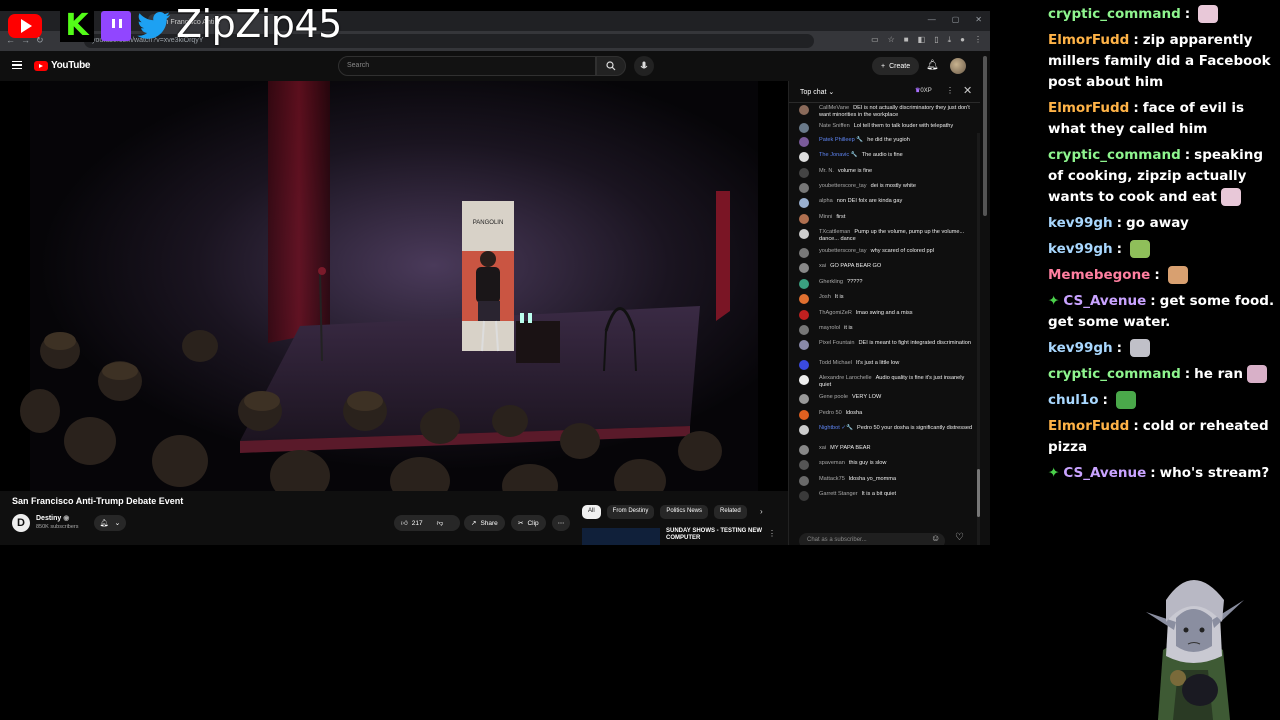  I want to click on channel-avatar: D, so click(21, 523).